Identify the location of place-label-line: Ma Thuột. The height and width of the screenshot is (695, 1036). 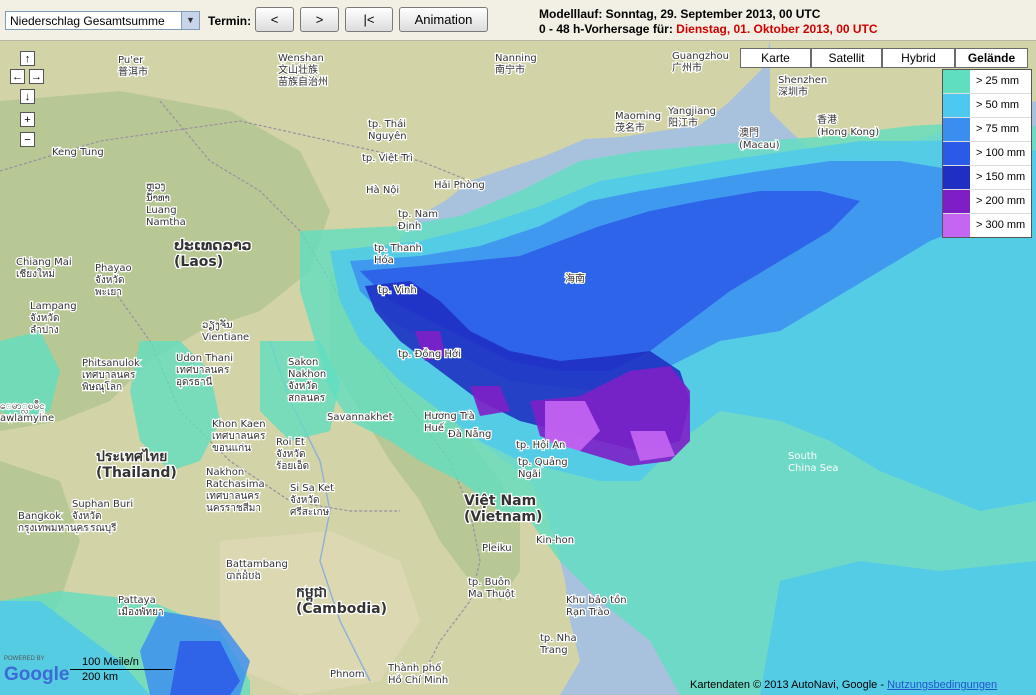
(491, 594).